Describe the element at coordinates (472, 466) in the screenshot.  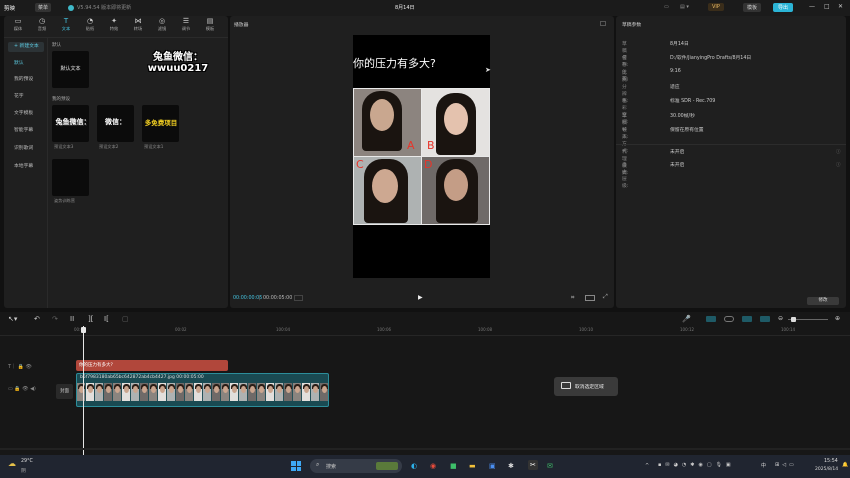
I see `folder-icon: ▬` at that location.